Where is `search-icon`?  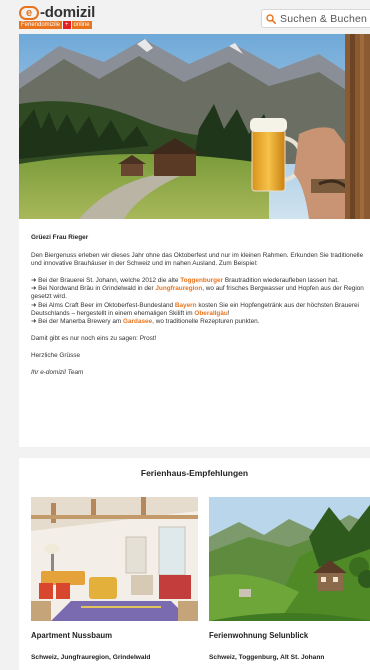 search-icon is located at coordinates (271, 18).